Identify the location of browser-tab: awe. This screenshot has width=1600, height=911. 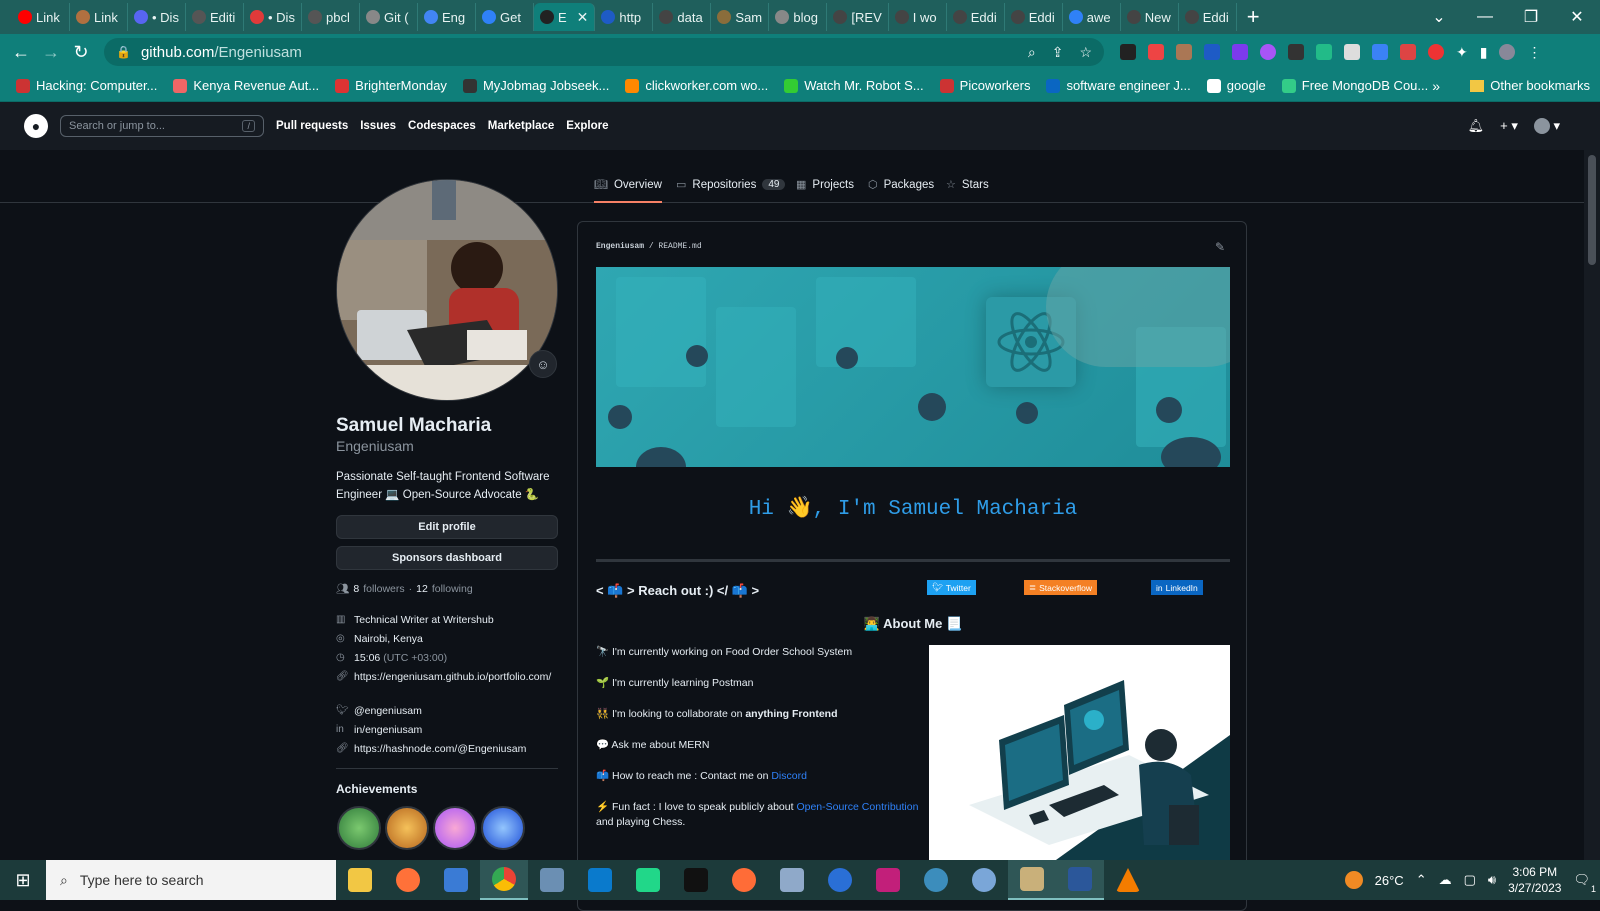
(1092, 17).